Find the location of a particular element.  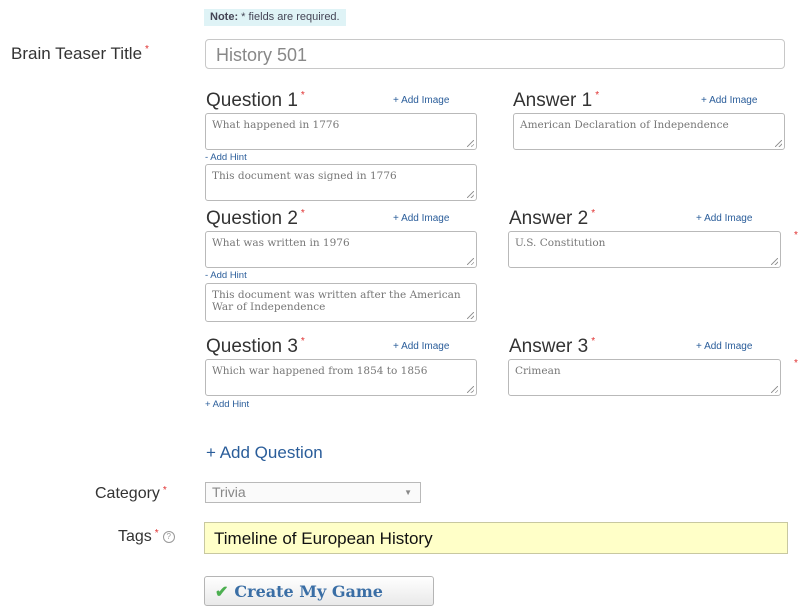

answer-3-textarea: Crimean is located at coordinates (644, 377).